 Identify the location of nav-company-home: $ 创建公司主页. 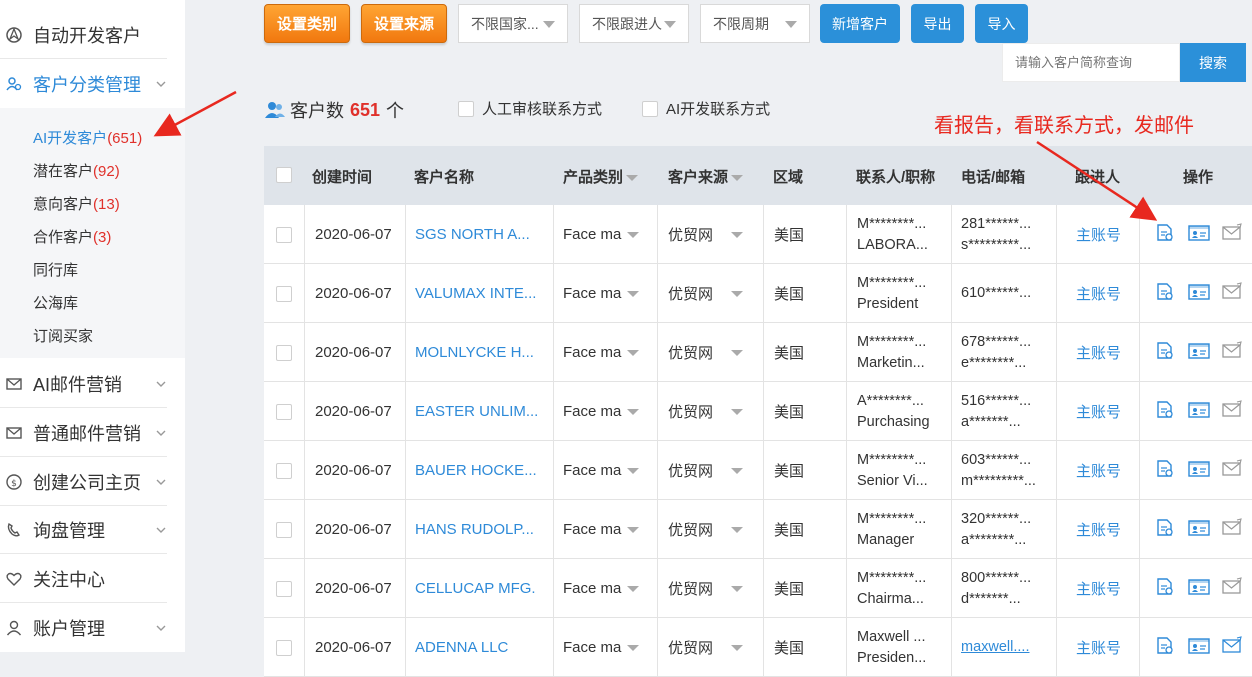
(83, 482).